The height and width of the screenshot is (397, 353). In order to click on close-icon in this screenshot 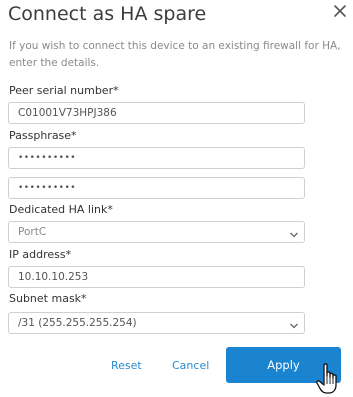, I will do `click(341, 12)`.